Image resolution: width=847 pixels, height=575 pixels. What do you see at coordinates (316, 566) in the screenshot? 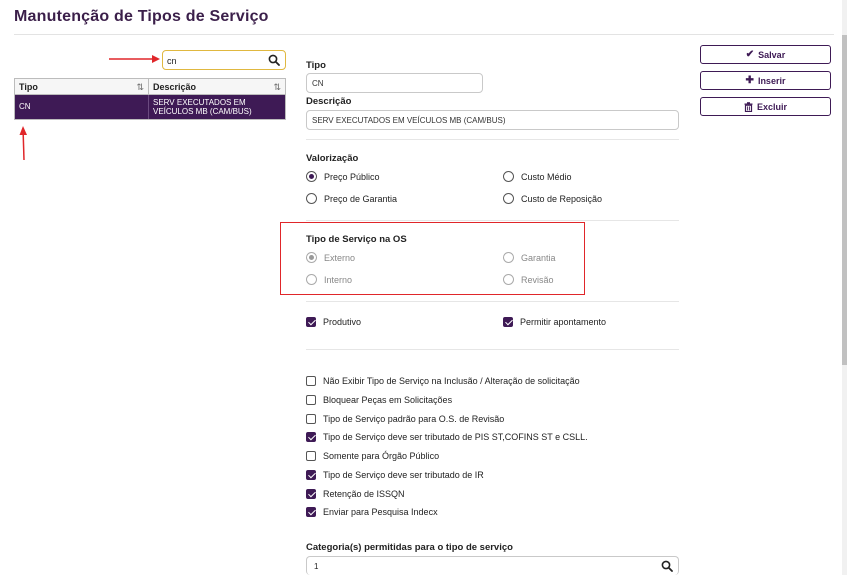
I see `categoria-value: 1` at bounding box center [316, 566].